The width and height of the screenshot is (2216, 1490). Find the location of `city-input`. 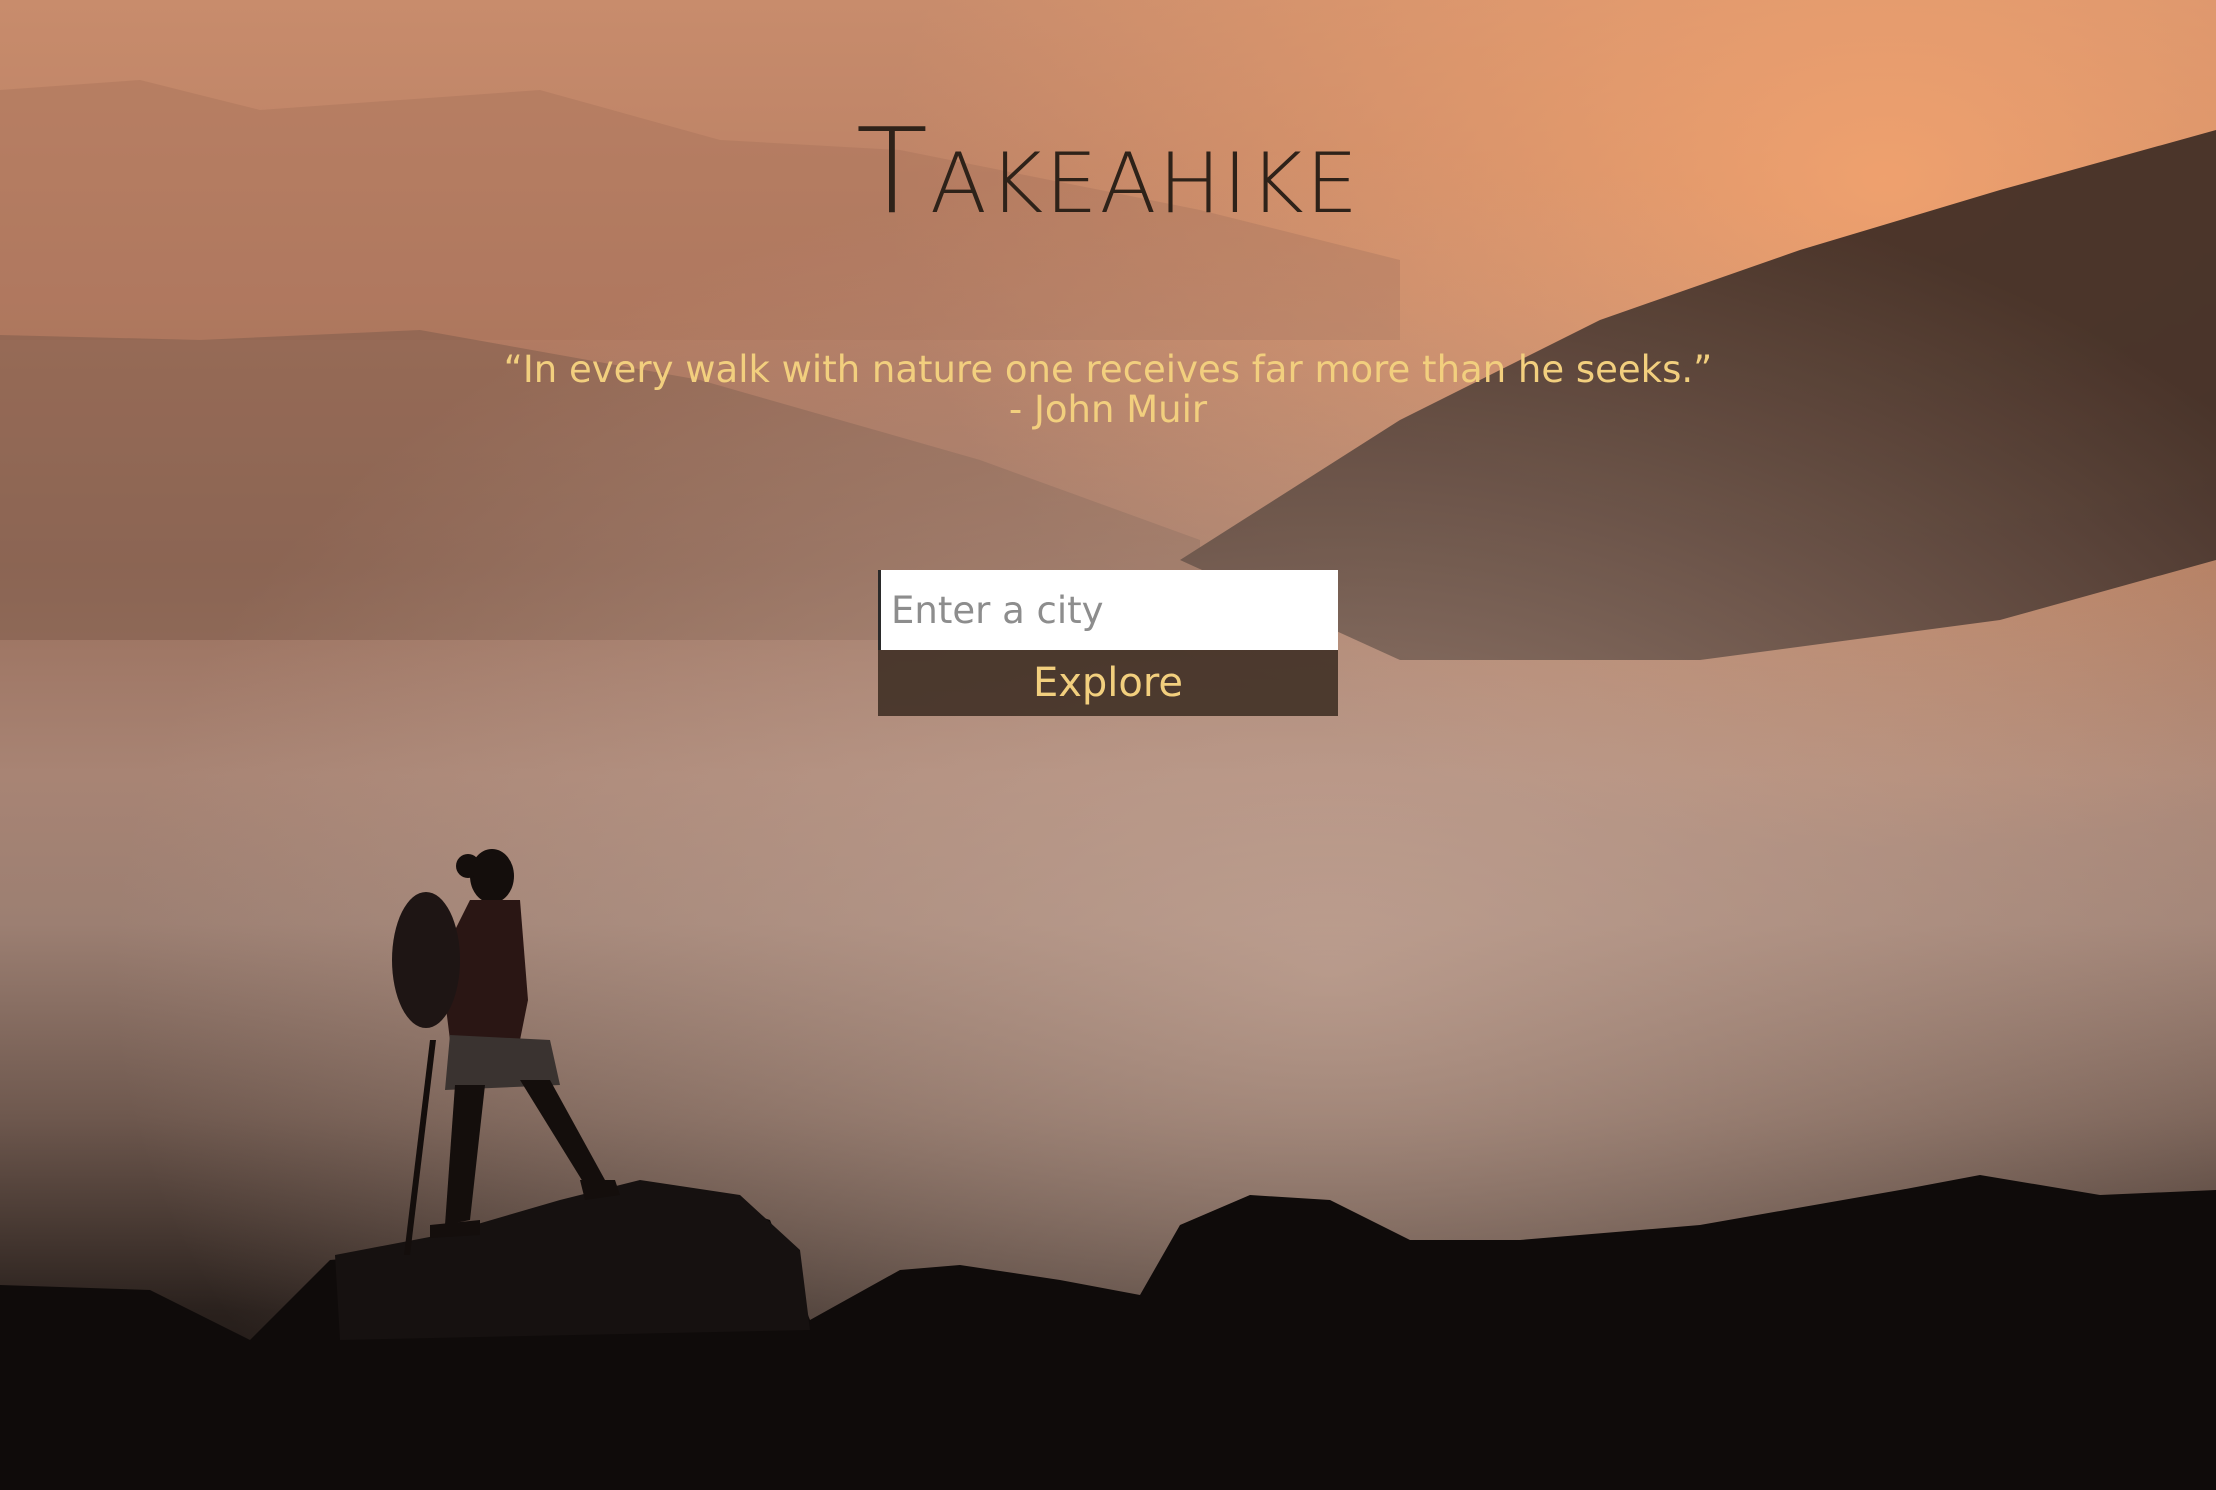

city-input is located at coordinates (1108, 610).